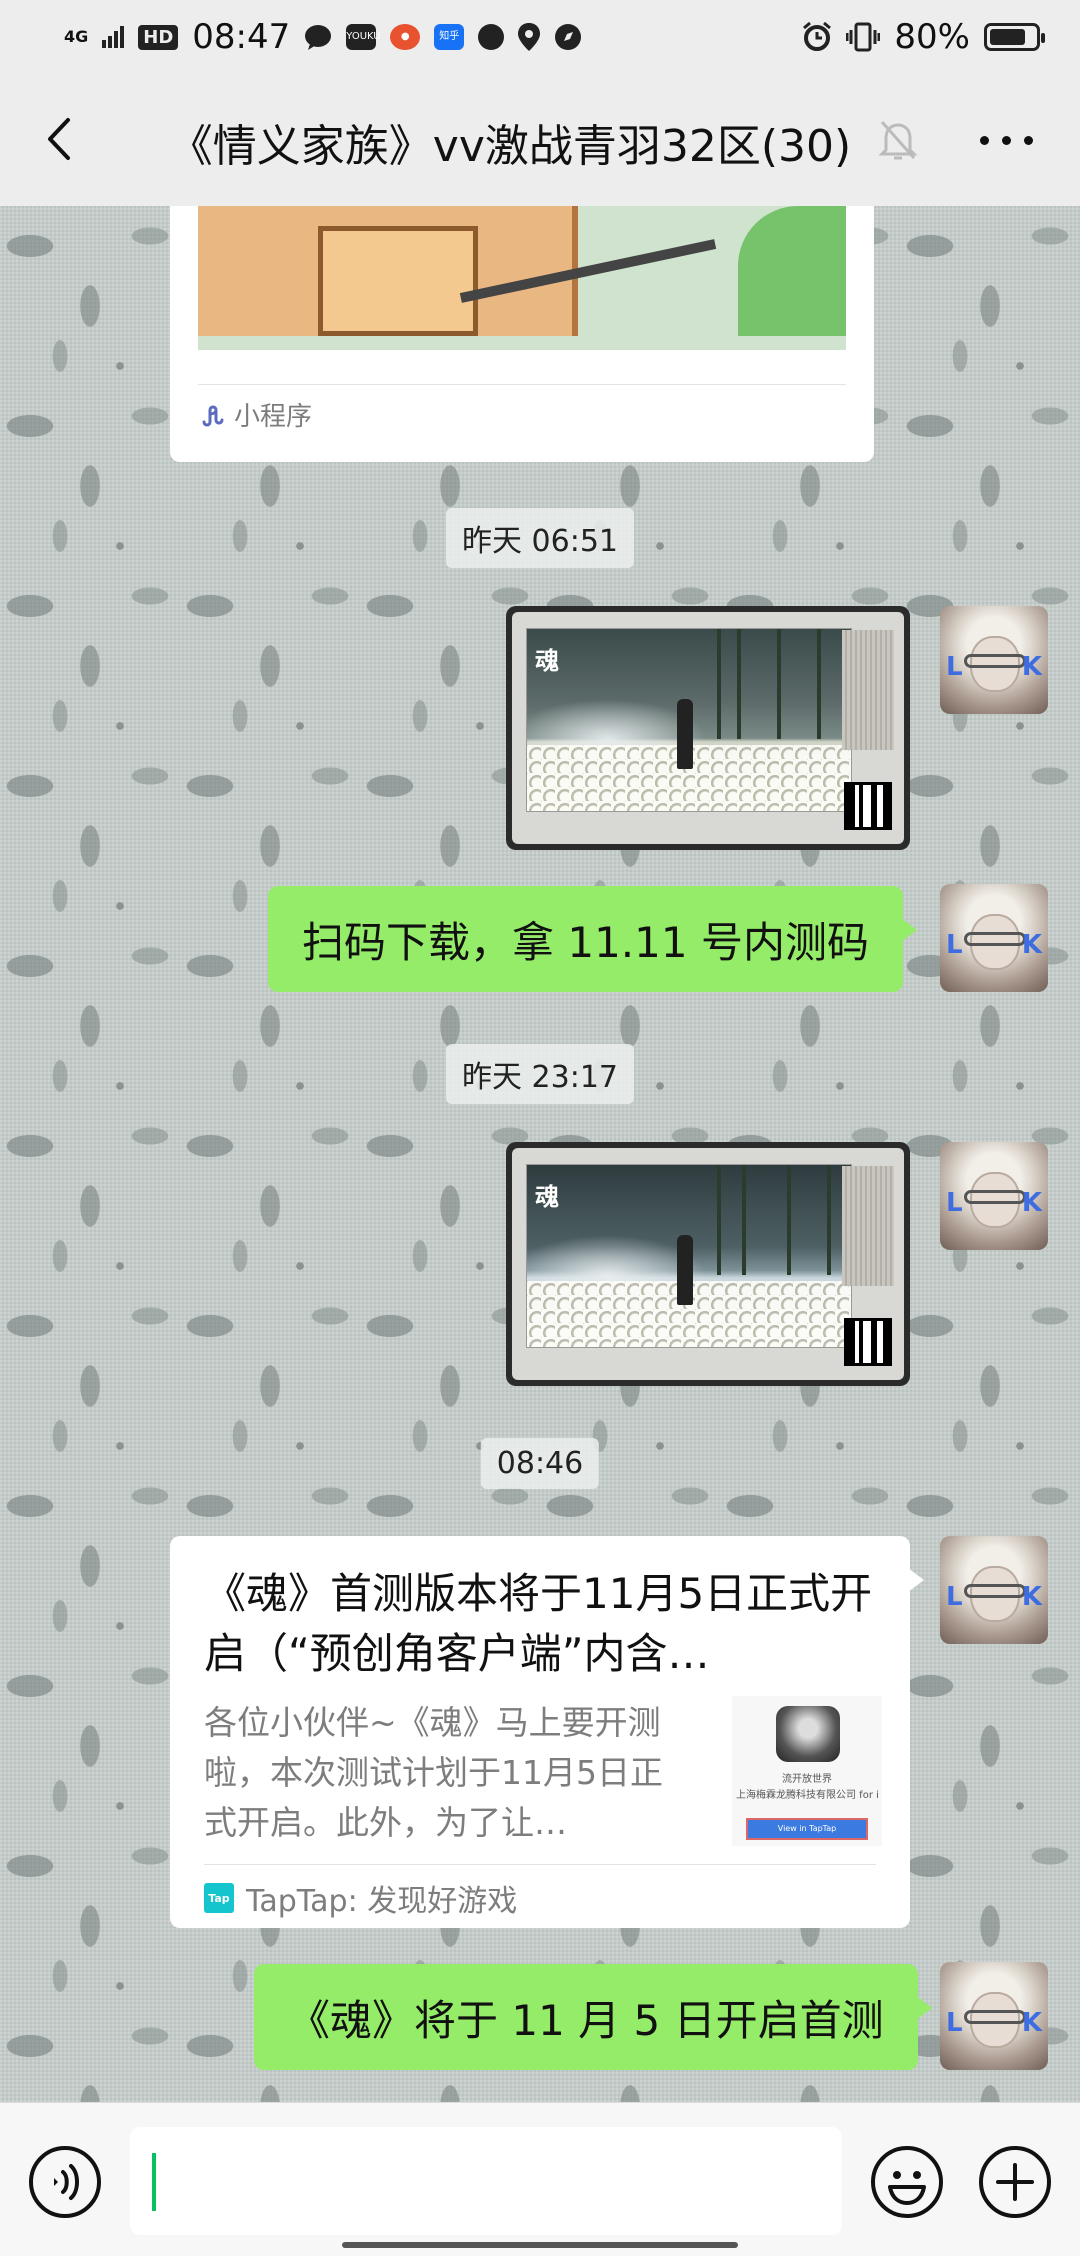  Describe the element at coordinates (592, 939) in the screenshot. I see `text-message: 扫码下载，拿 11.11 号内测码` at that location.